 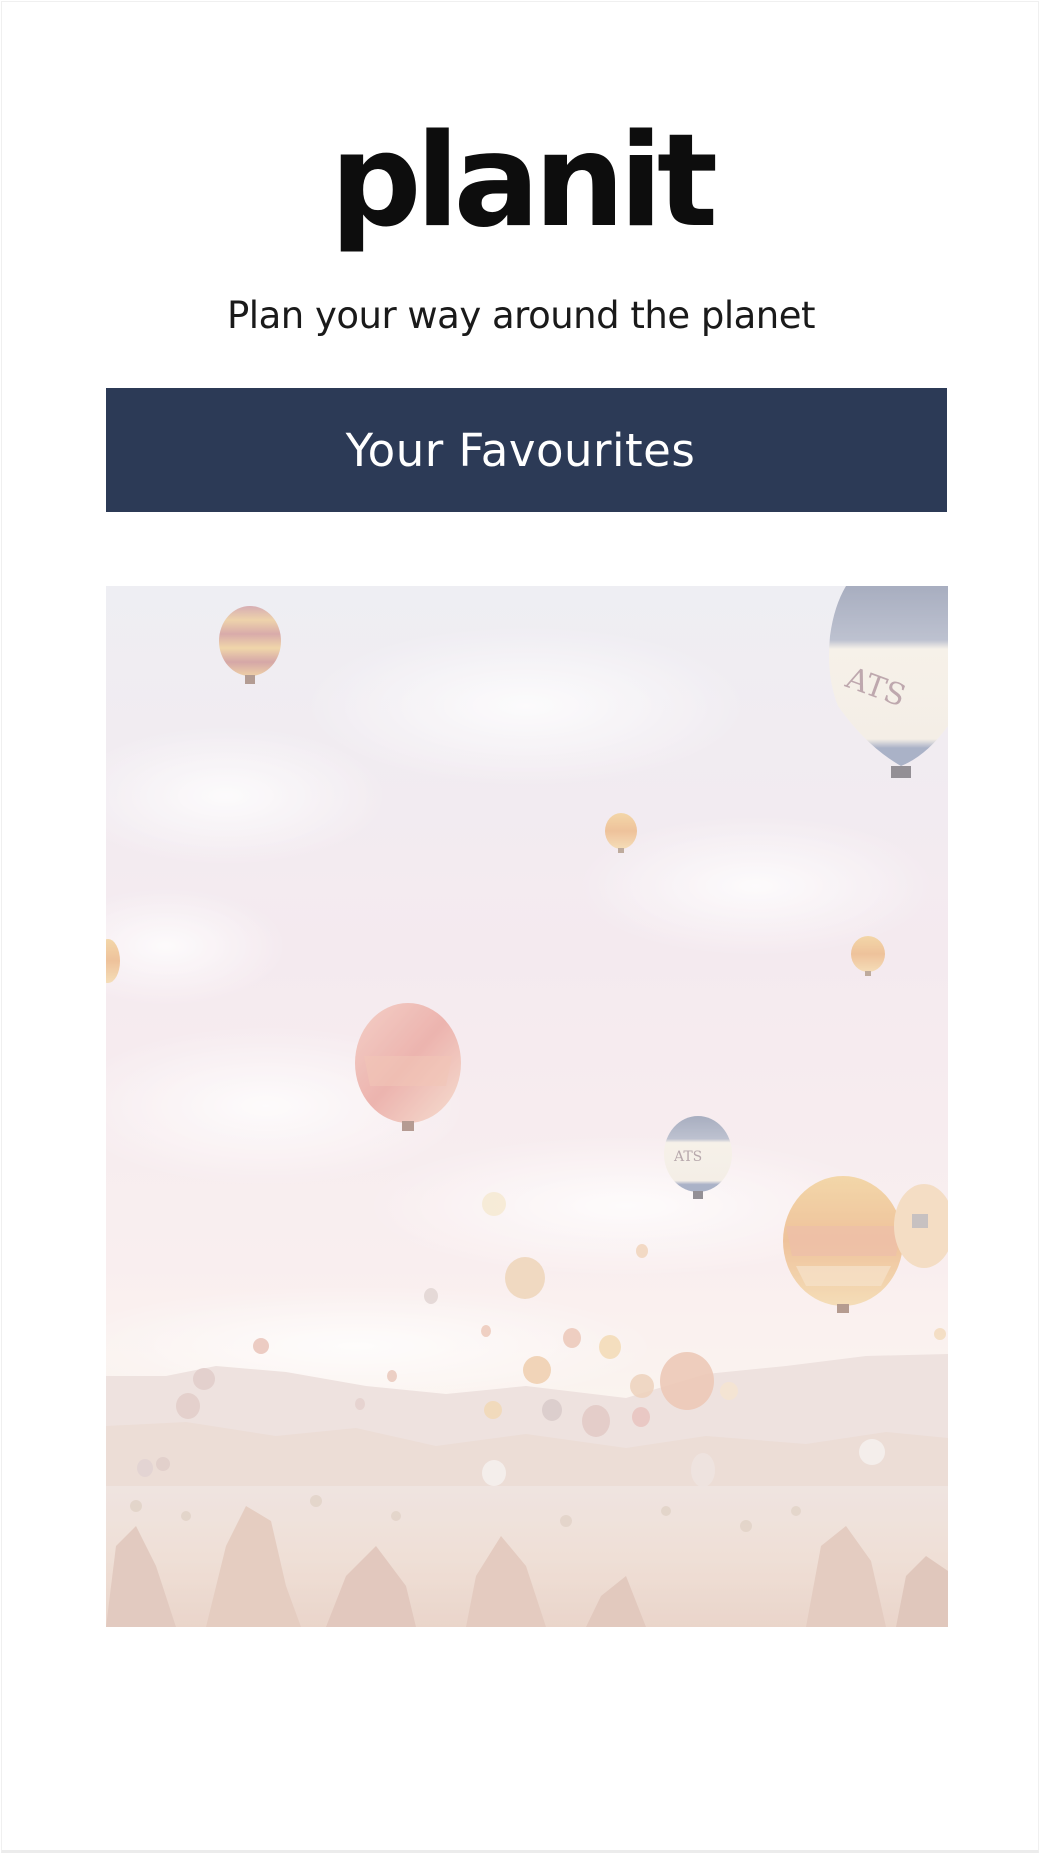 What do you see at coordinates (523, 181) in the screenshot?
I see `app-logo: planit` at bounding box center [523, 181].